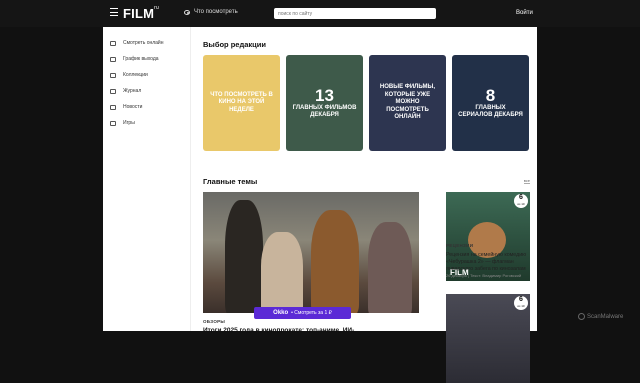 This screenshot has height=383, width=640. Describe the element at coordinates (133, 107) in the screenshot. I see `sidebar-item-label: Новости` at that location.